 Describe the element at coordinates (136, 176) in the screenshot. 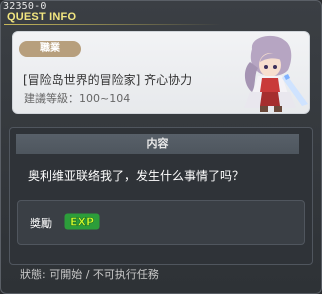

I see `quest-content-text: 奥利维亚联络我了，发生什么事情了吗？` at that location.